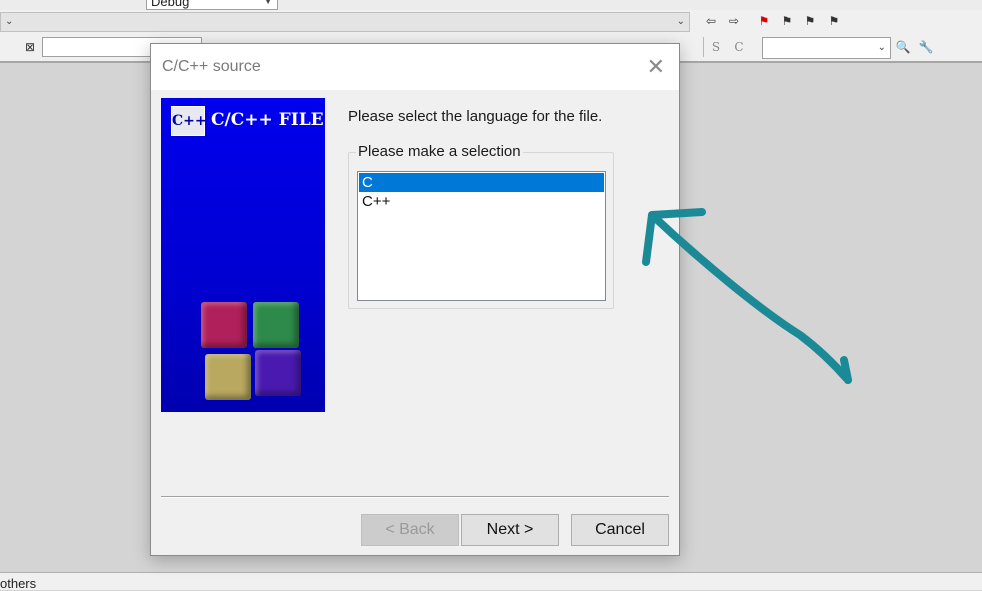  What do you see at coordinates (620, 530) in the screenshot?
I see `cancel-button: Cancel` at bounding box center [620, 530].